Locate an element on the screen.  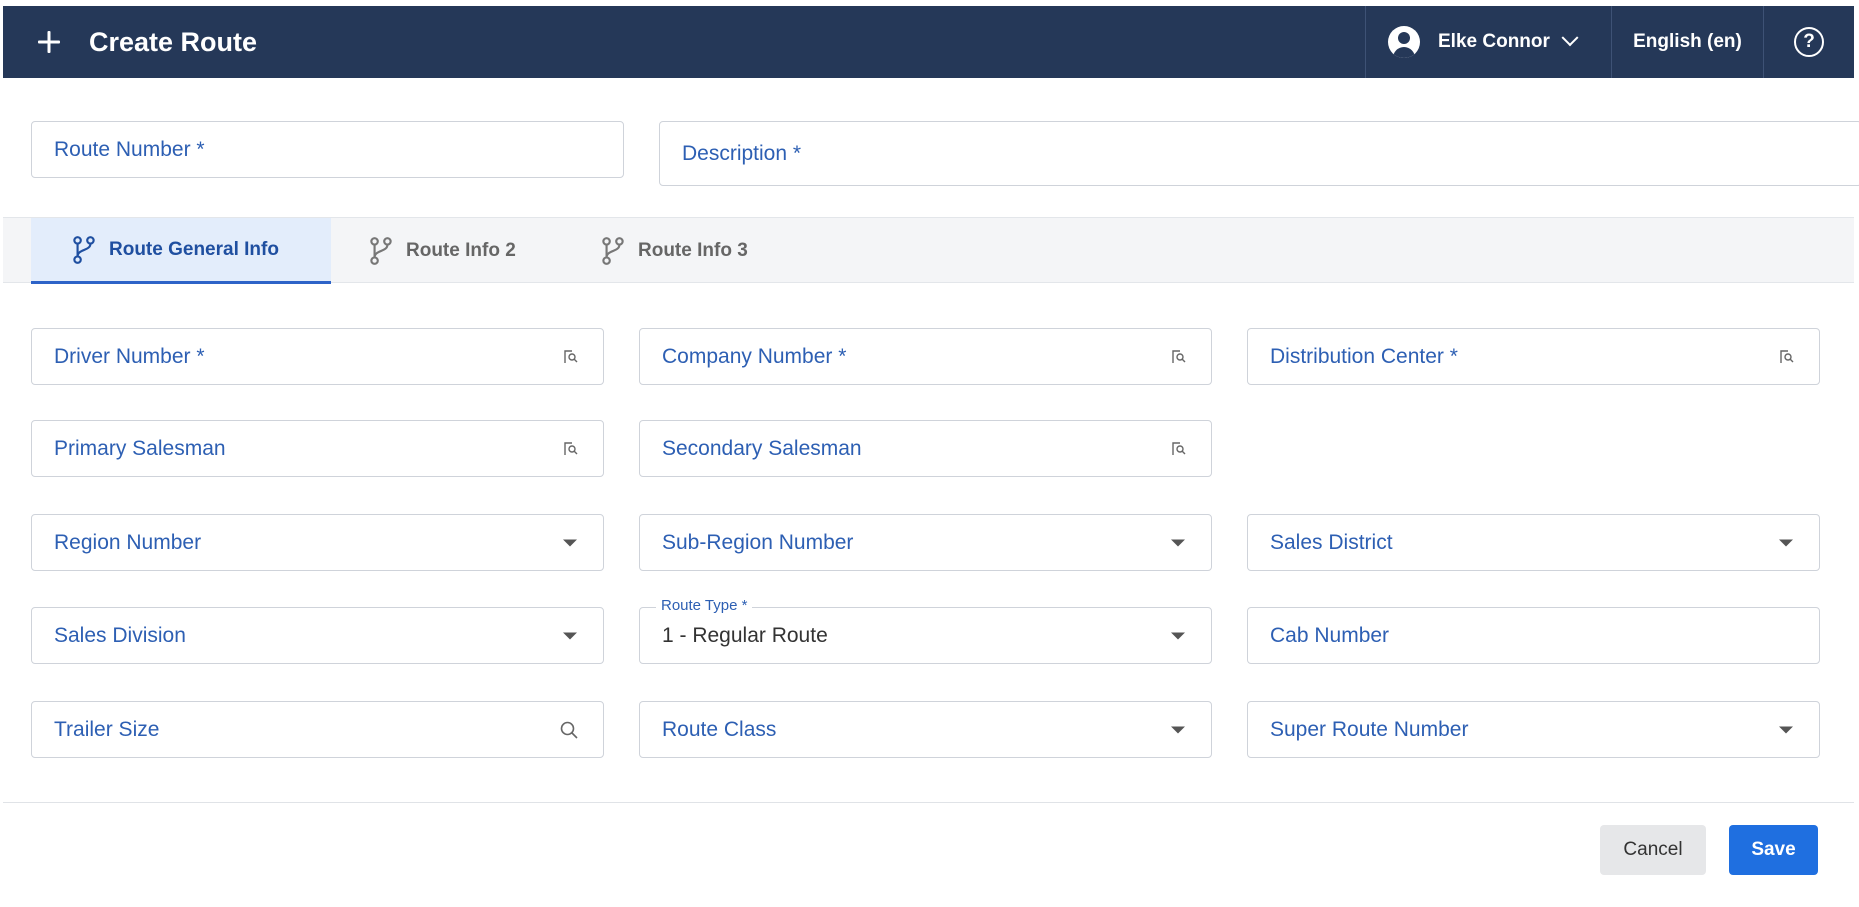
trailer-size-label: Trailer Size is located at coordinates (107, 729).